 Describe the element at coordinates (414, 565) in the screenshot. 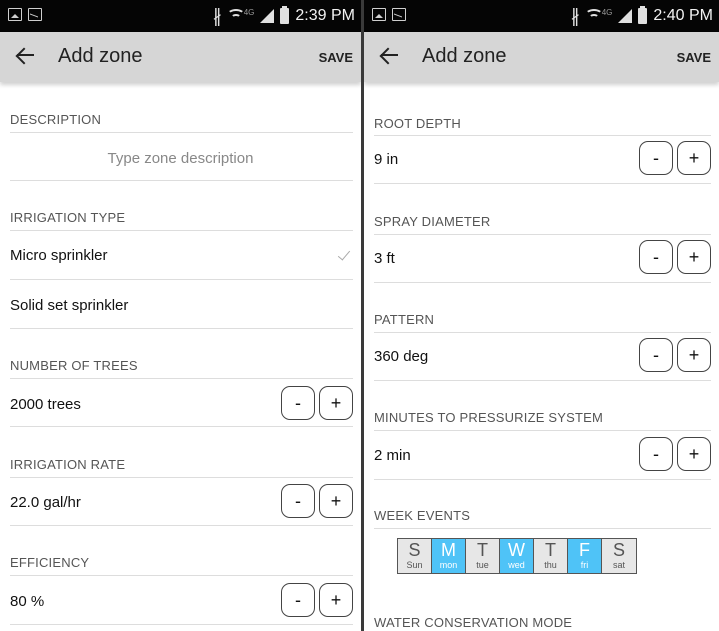

I see `day-short-name: Sun` at that location.